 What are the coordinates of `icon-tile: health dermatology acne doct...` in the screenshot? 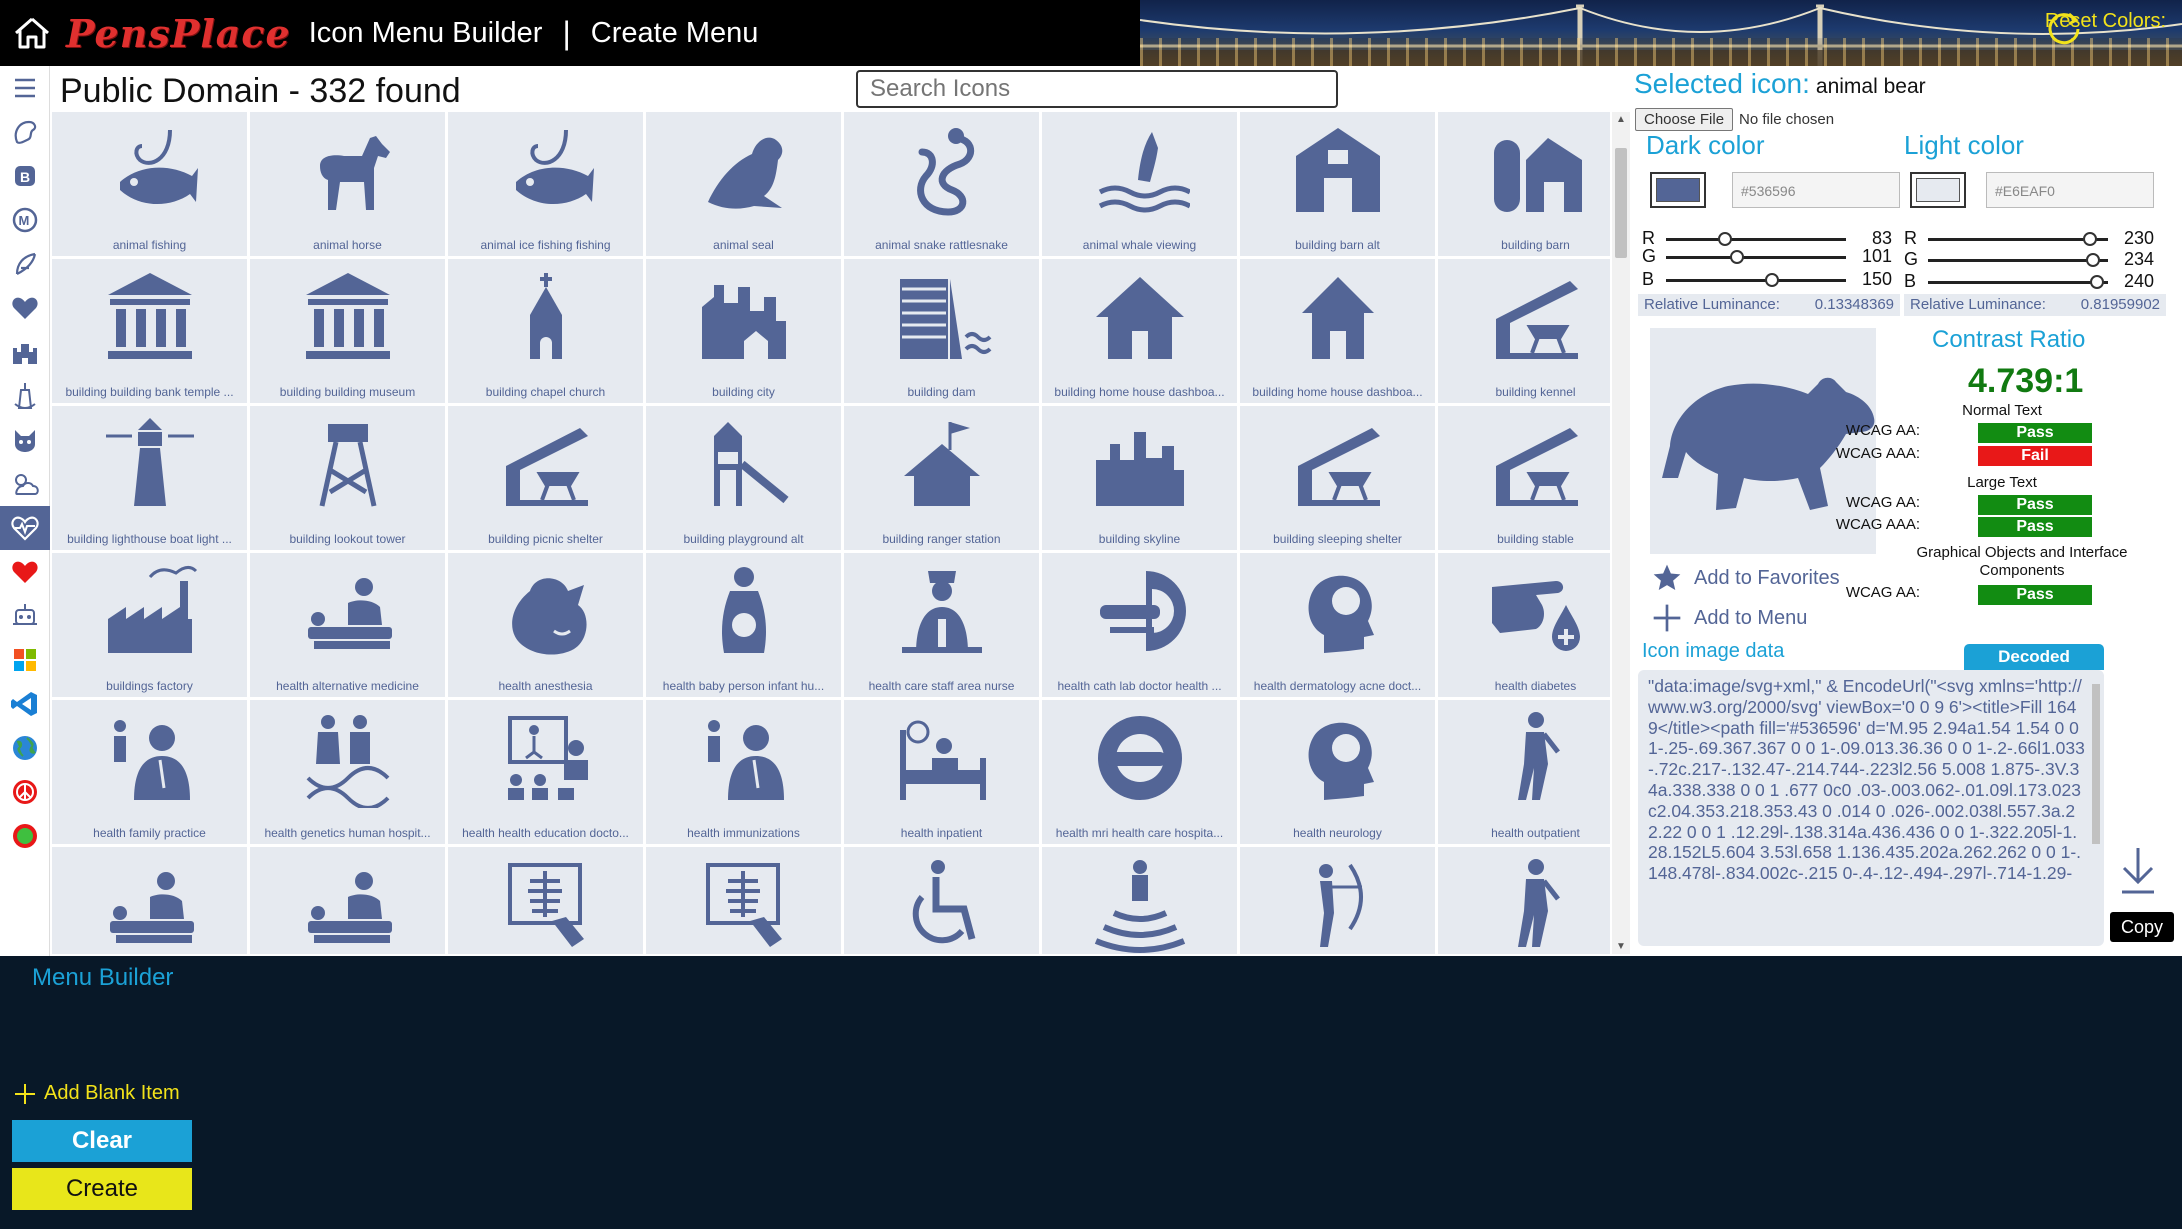 It's located at (1337, 625).